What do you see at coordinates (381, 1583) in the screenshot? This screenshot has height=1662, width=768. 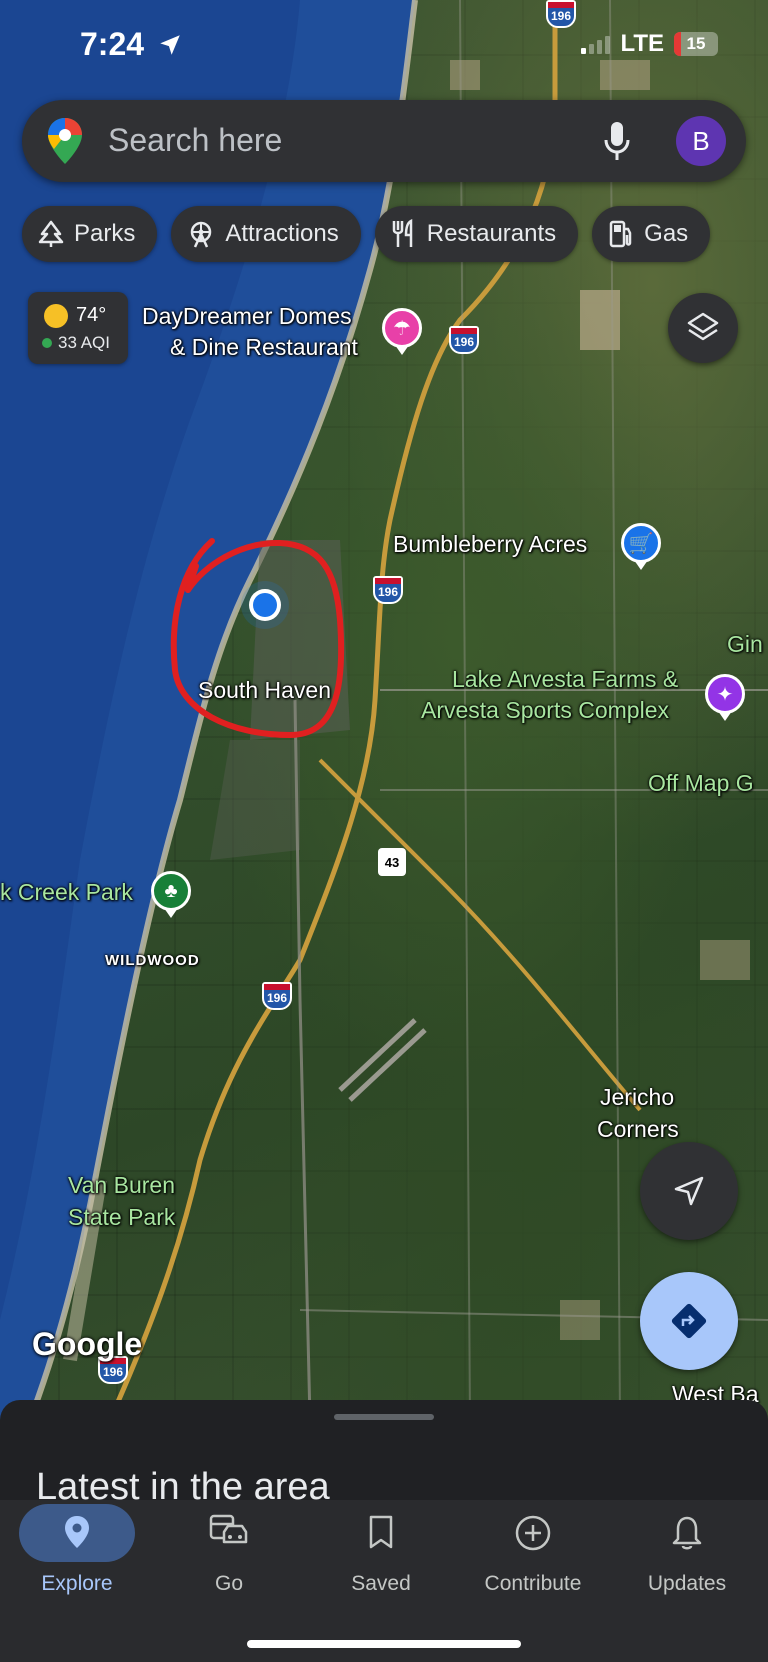 I see `nav-label: Saved` at bounding box center [381, 1583].